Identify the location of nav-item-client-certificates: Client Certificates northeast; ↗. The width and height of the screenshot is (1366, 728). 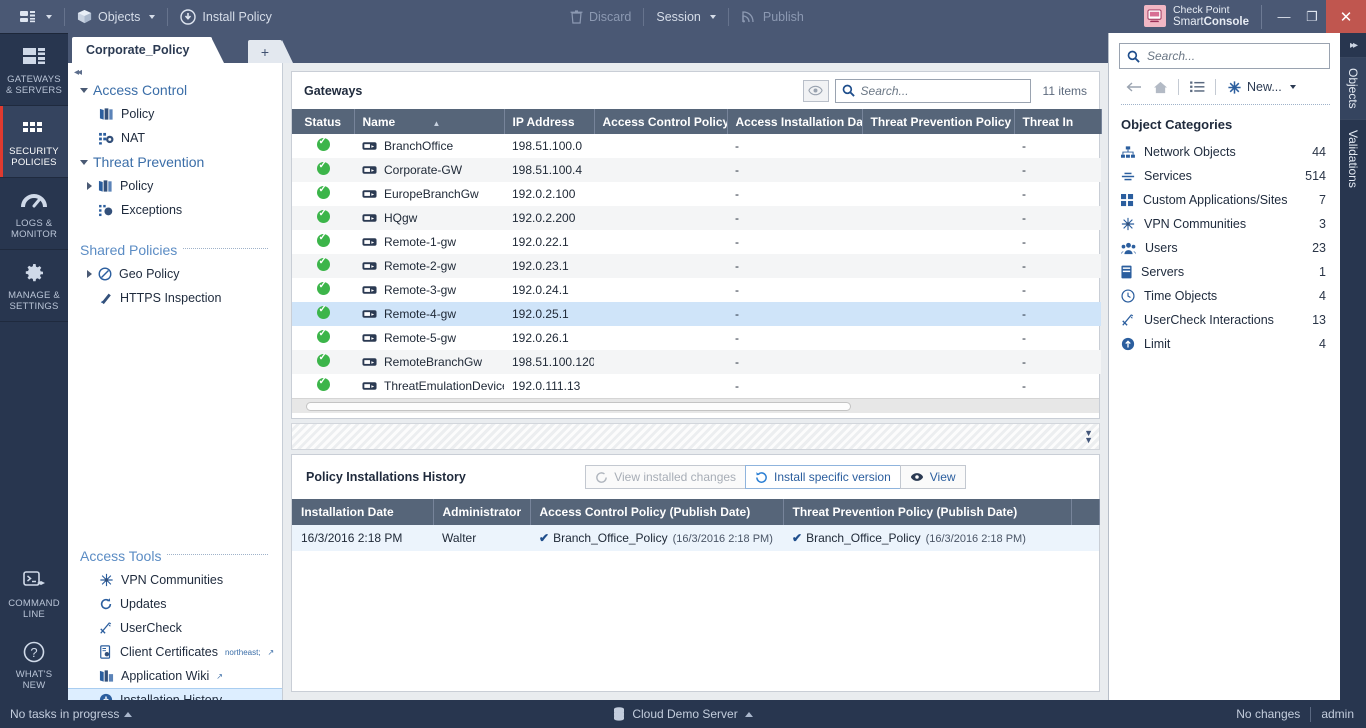
(175, 652).